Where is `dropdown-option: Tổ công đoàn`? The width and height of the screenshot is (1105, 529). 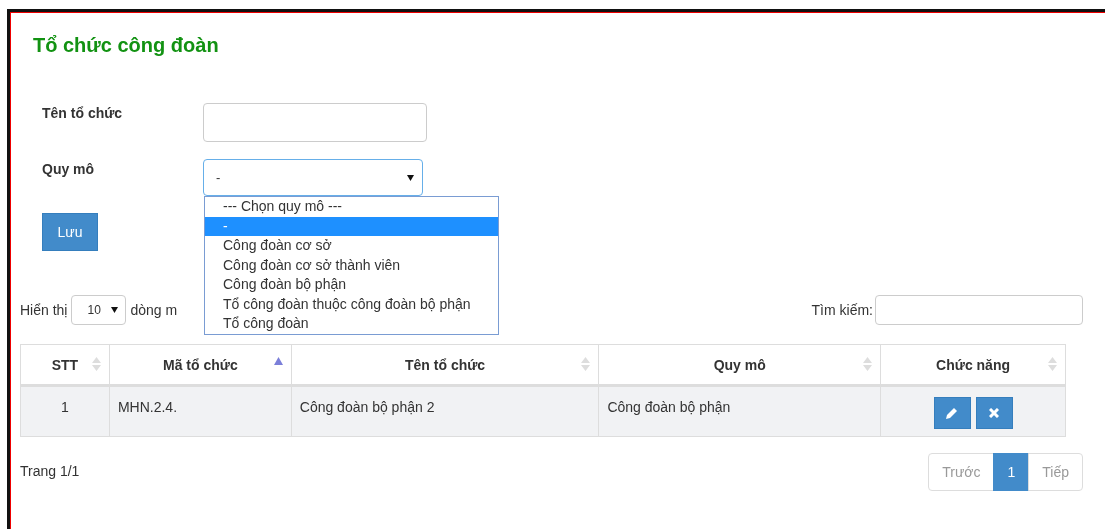 dropdown-option: Tổ công đoàn is located at coordinates (351, 324).